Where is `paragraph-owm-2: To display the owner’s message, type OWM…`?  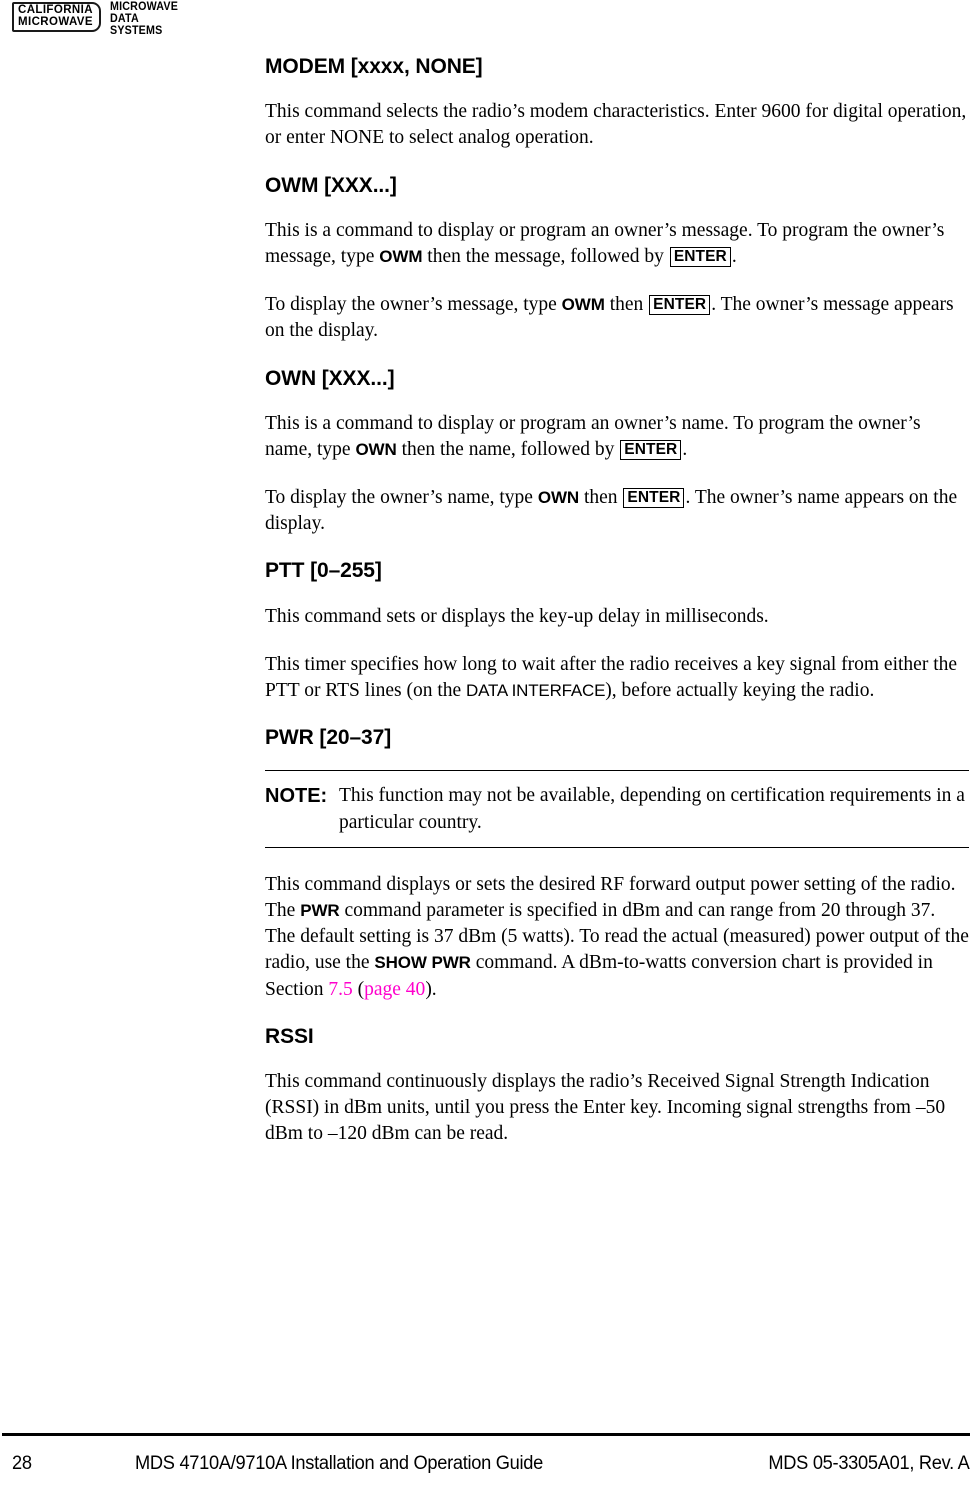 paragraph-owm-2: To display the owner’s message, type OWM… is located at coordinates (617, 318).